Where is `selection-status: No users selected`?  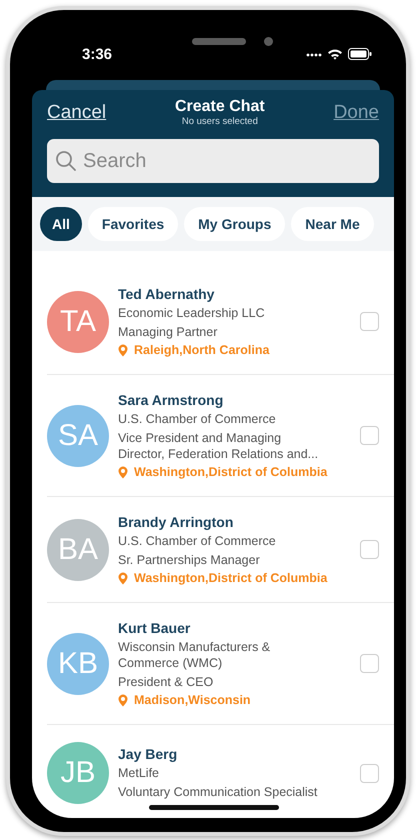 selection-status: No users selected is located at coordinates (220, 121).